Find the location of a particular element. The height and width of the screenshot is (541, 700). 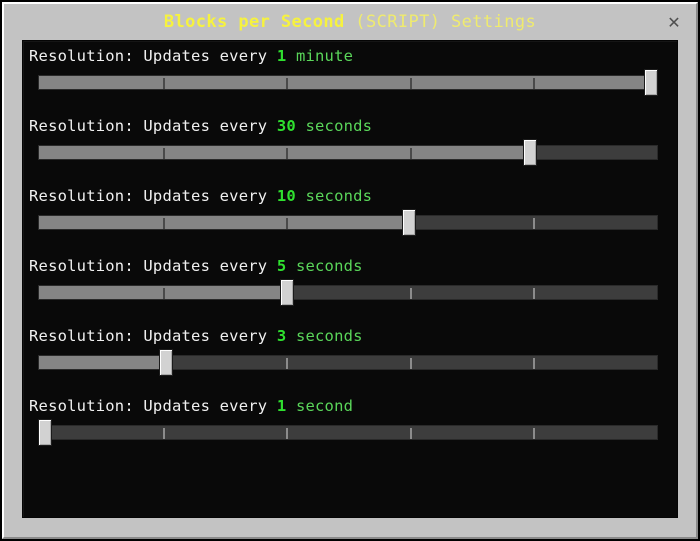

setting-row: Resolution: Updates every 3 seconds is located at coordinates (350, 356).